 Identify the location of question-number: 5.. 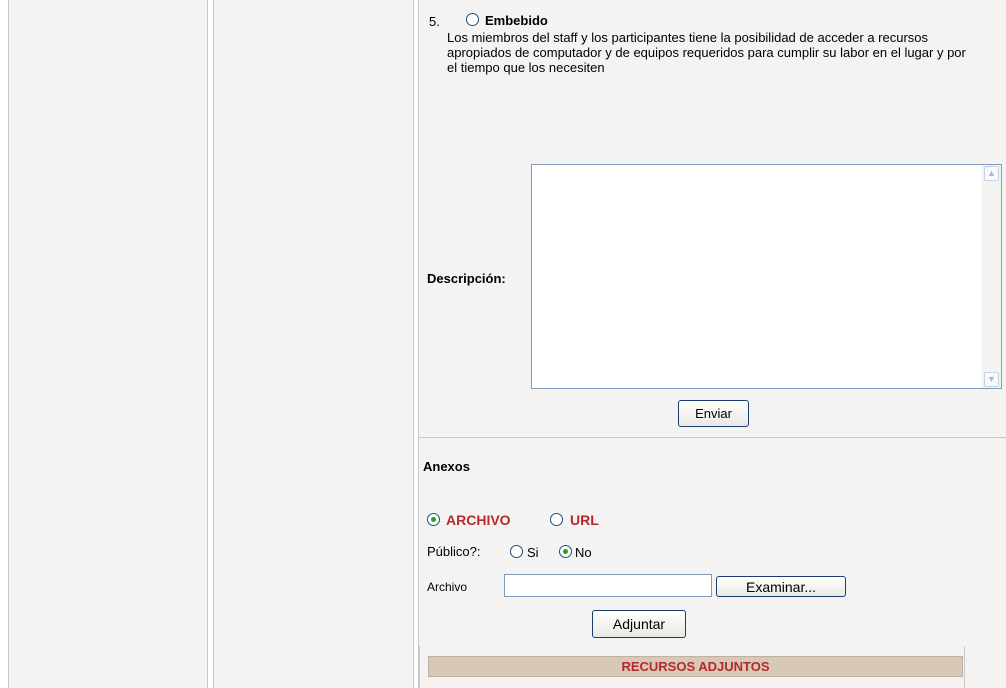
(434, 21).